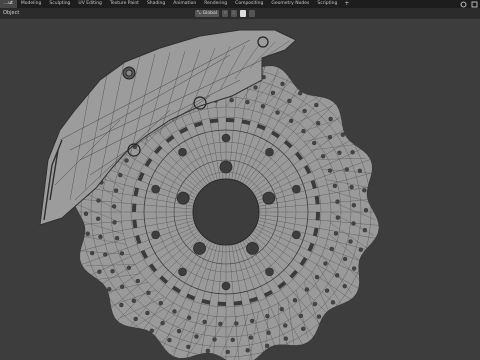  I want to click on proportional-falloff-button, so click(251, 13).